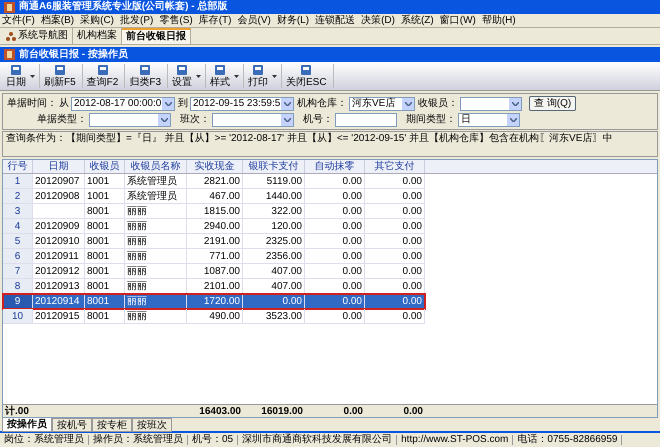 This screenshot has height=447, width=660. I want to click on table-cell: 1815.00, so click(215, 211).